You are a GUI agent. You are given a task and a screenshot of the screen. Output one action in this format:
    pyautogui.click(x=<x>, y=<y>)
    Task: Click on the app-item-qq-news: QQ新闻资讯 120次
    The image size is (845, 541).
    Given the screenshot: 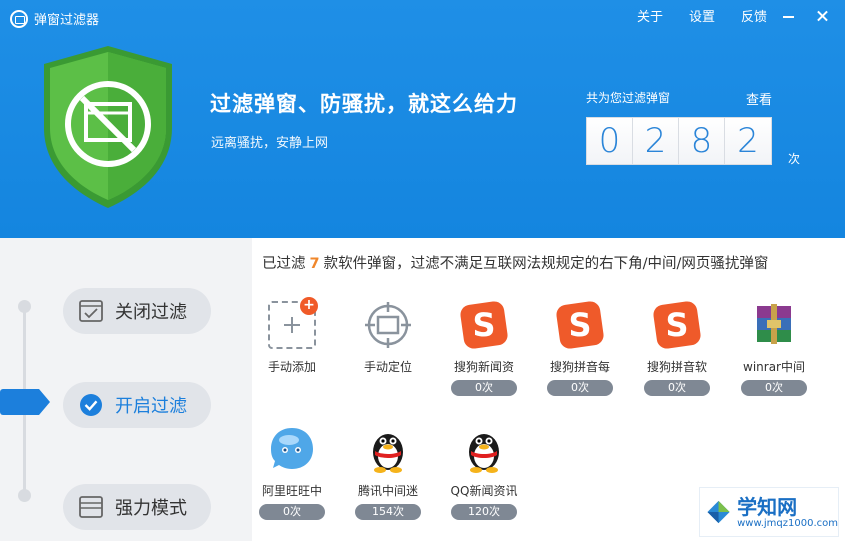 What is the action you would take?
    pyautogui.click(x=484, y=471)
    